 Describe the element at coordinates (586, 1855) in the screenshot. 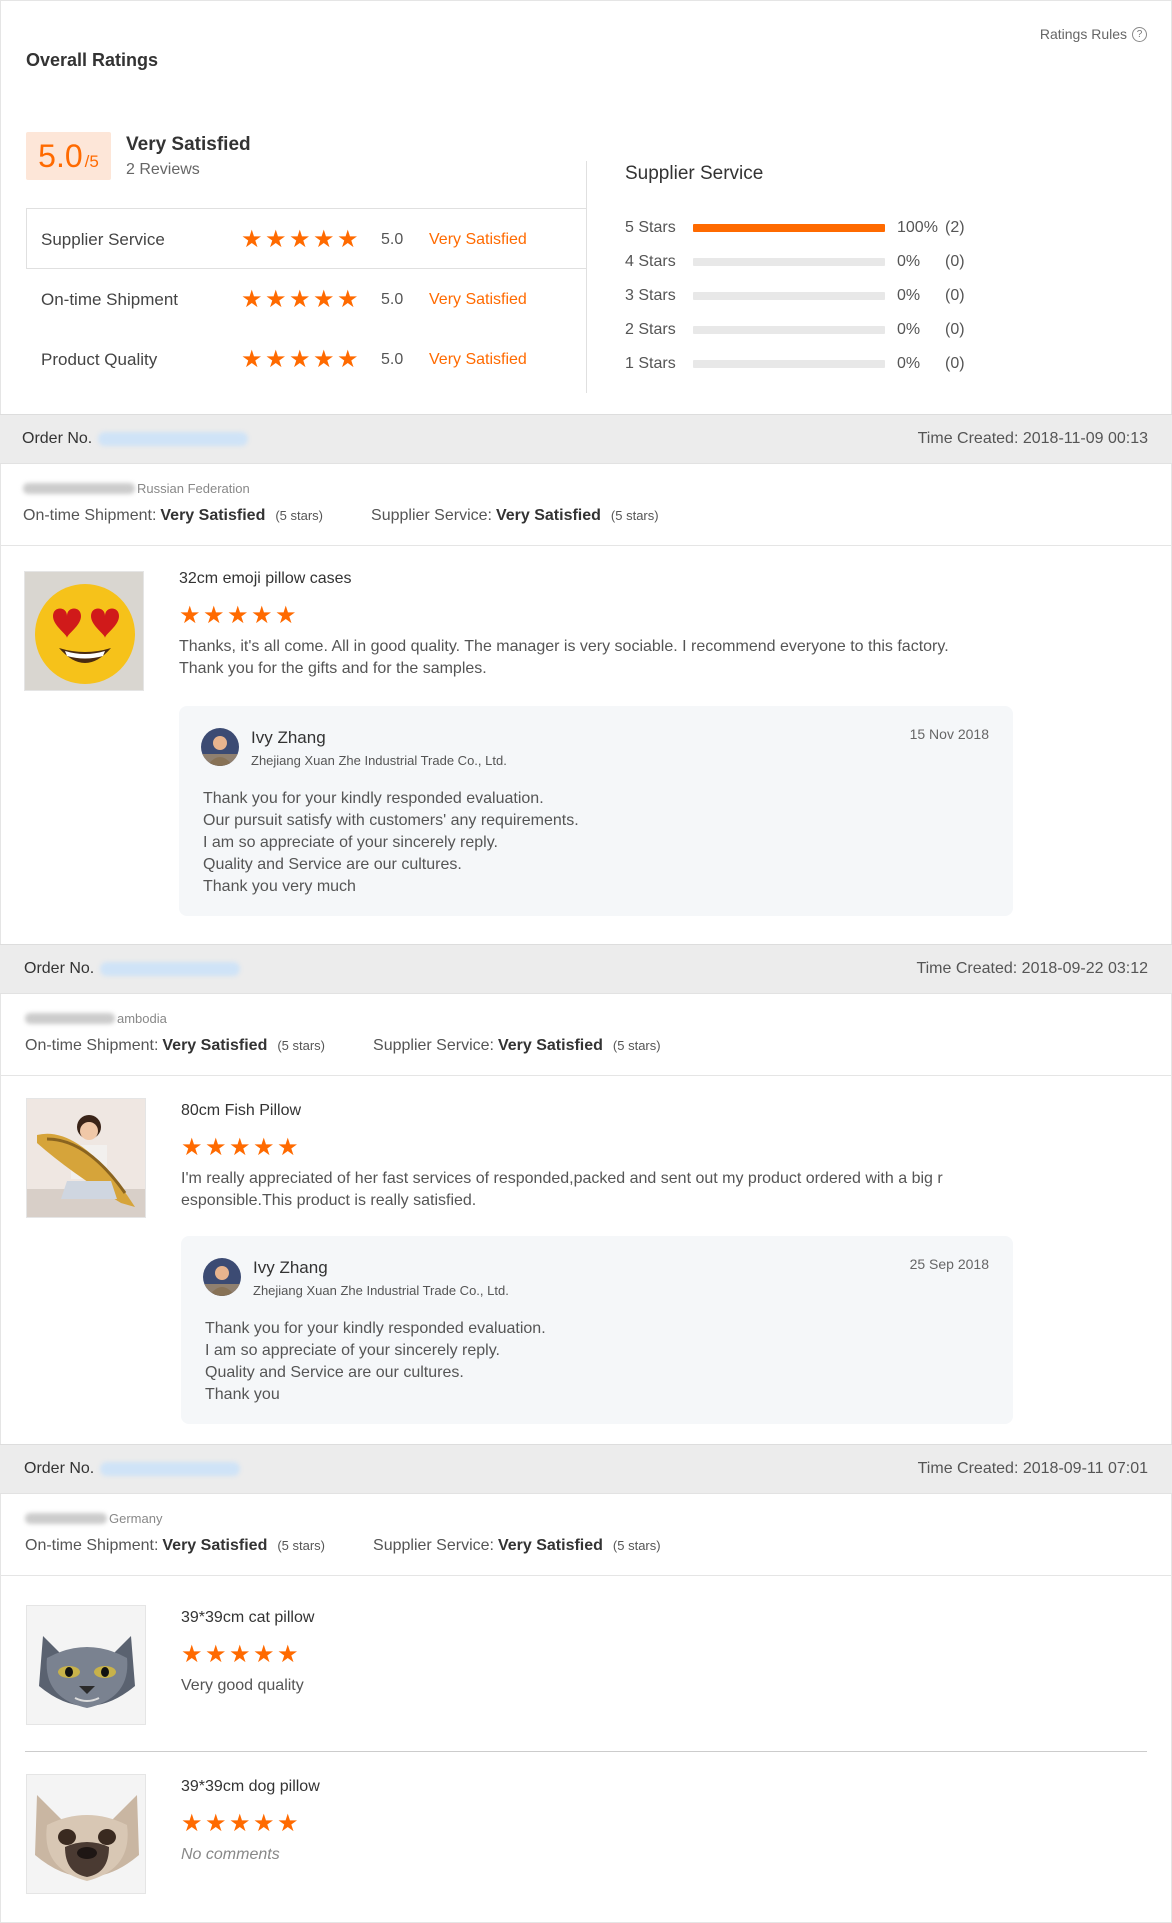

I see `review-text: No comments` at that location.